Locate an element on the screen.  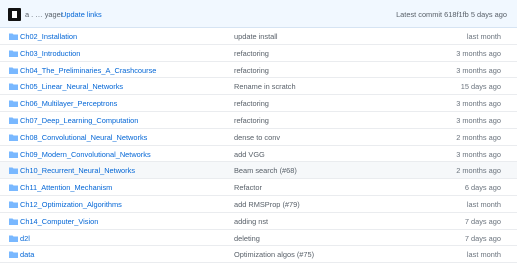
folder-name-link: Ch10_Recurrent_Neural_Networks is located at coordinates (77, 170).